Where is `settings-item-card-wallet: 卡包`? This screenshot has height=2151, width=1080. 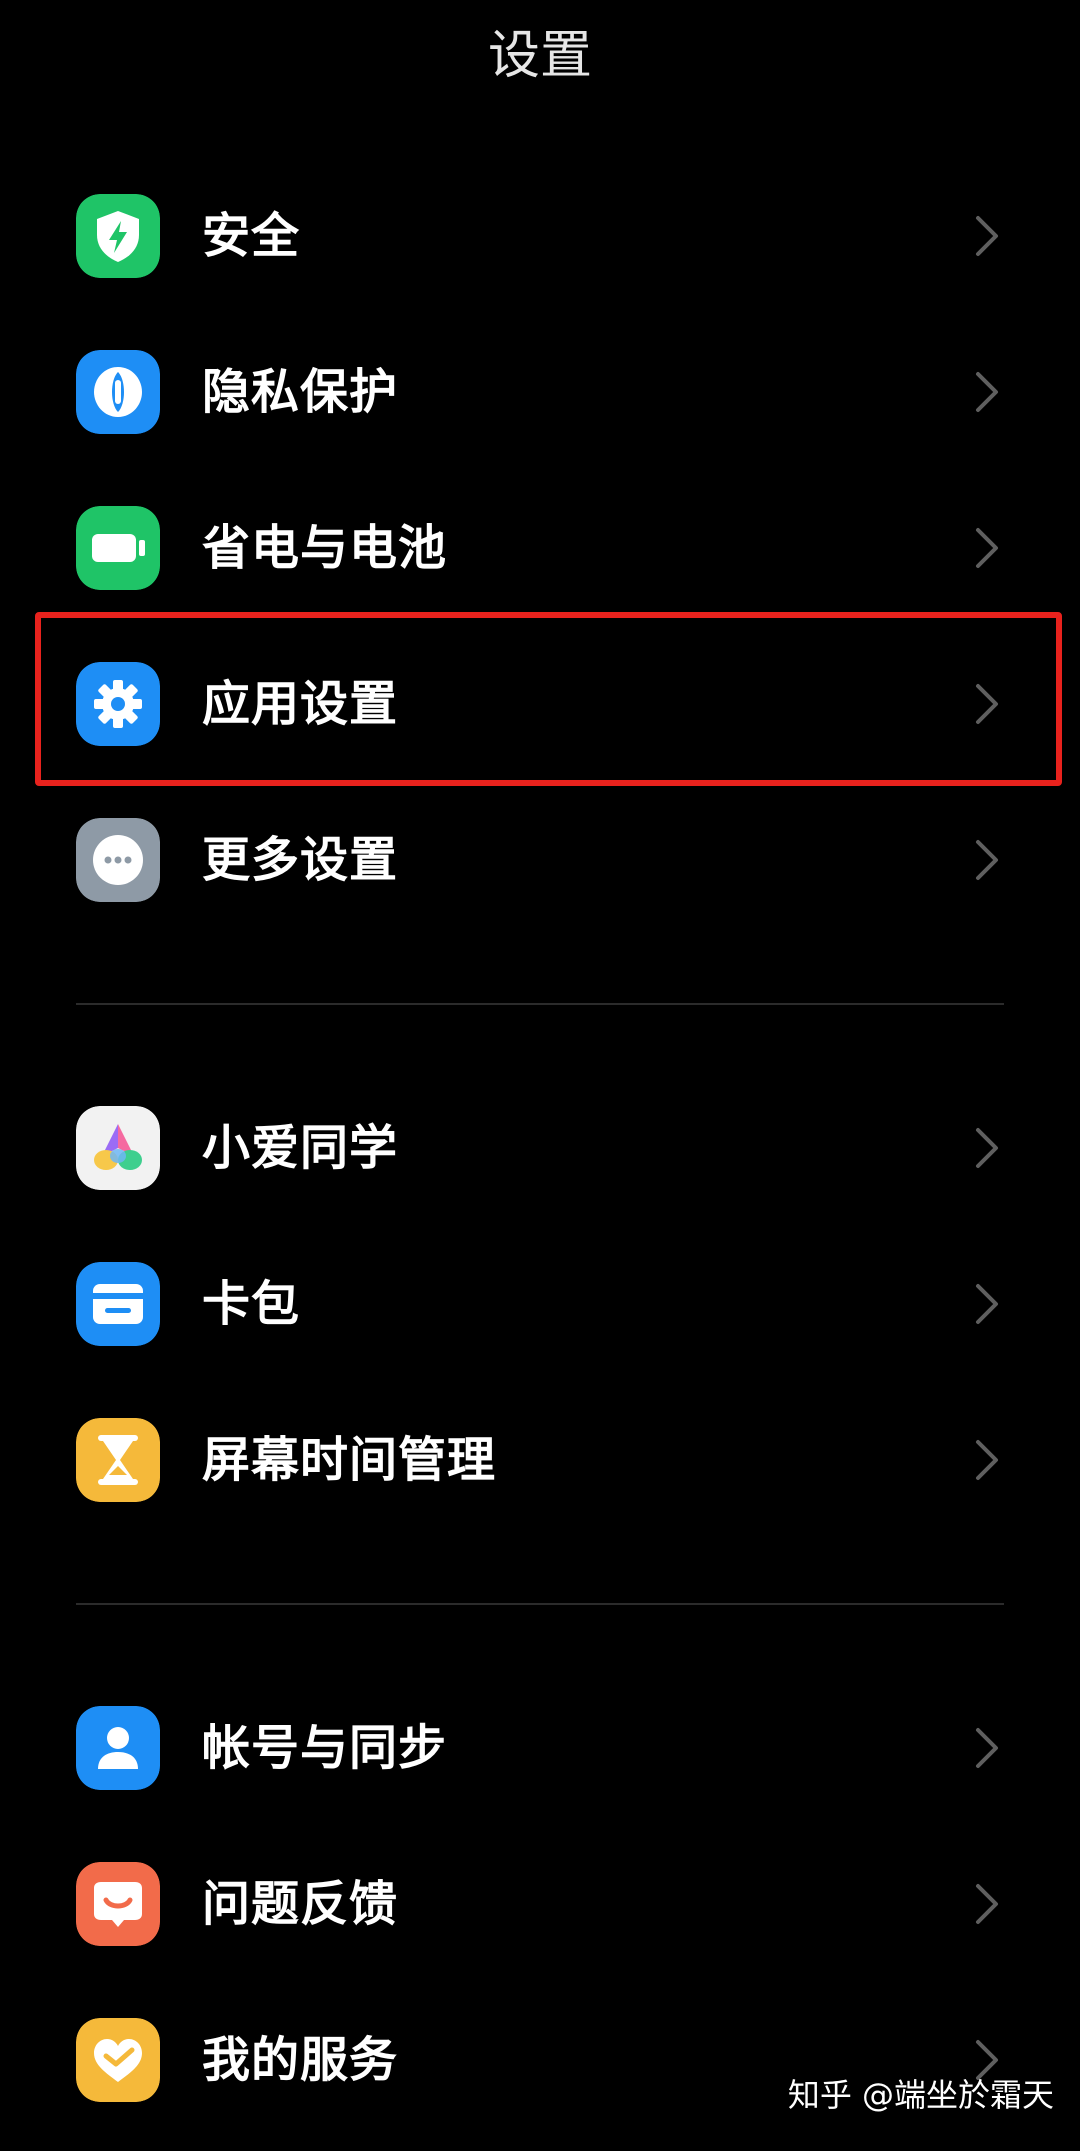 settings-item-card-wallet: 卡包 is located at coordinates (540, 1304).